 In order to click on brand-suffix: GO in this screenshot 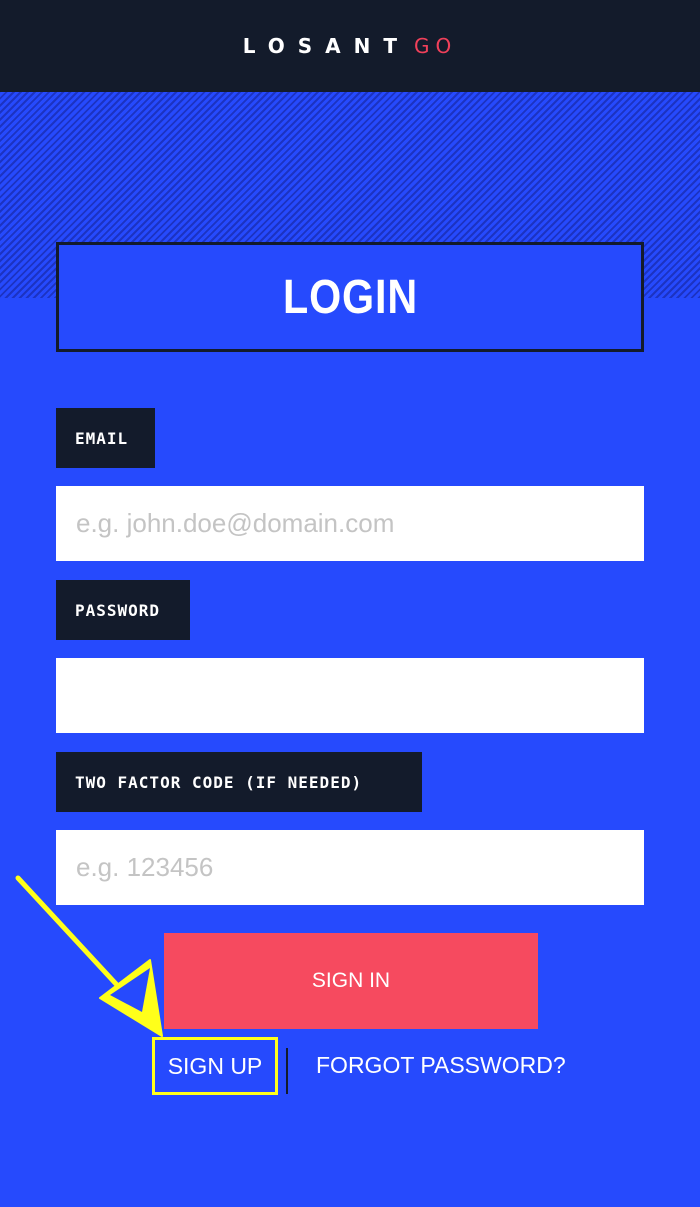, I will do `click(436, 46)`.